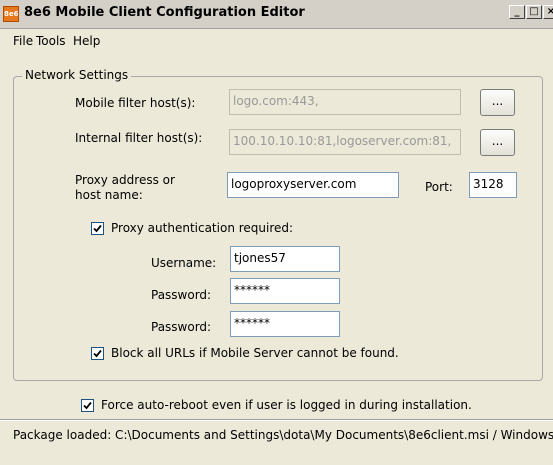 The height and width of the screenshot is (465, 553). I want to click on menu-tools: Tools, so click(51, 41).